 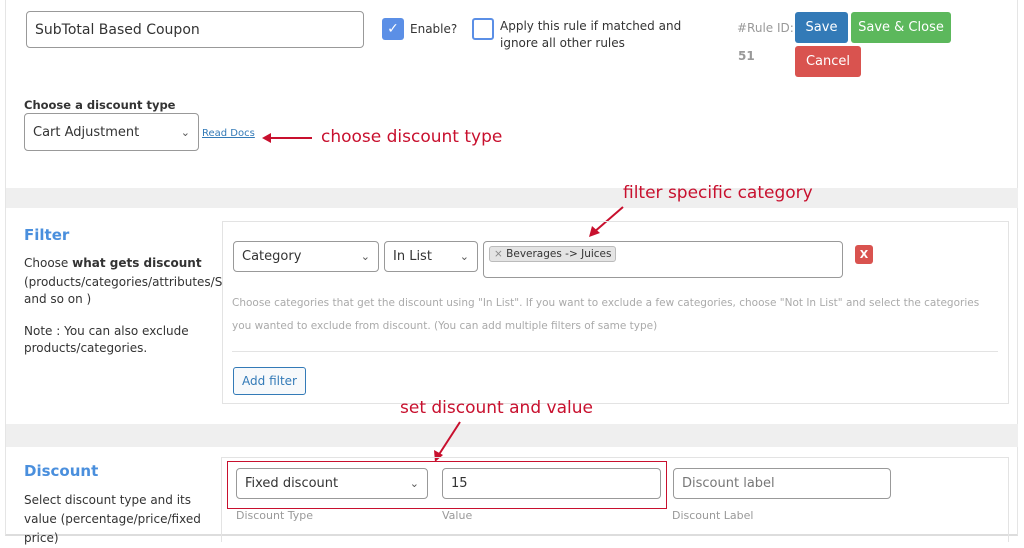 What do you see at coordinates (434, 29) in the screenshot?
I see `enable-label: Enable?` at bounding box center [434, 29].